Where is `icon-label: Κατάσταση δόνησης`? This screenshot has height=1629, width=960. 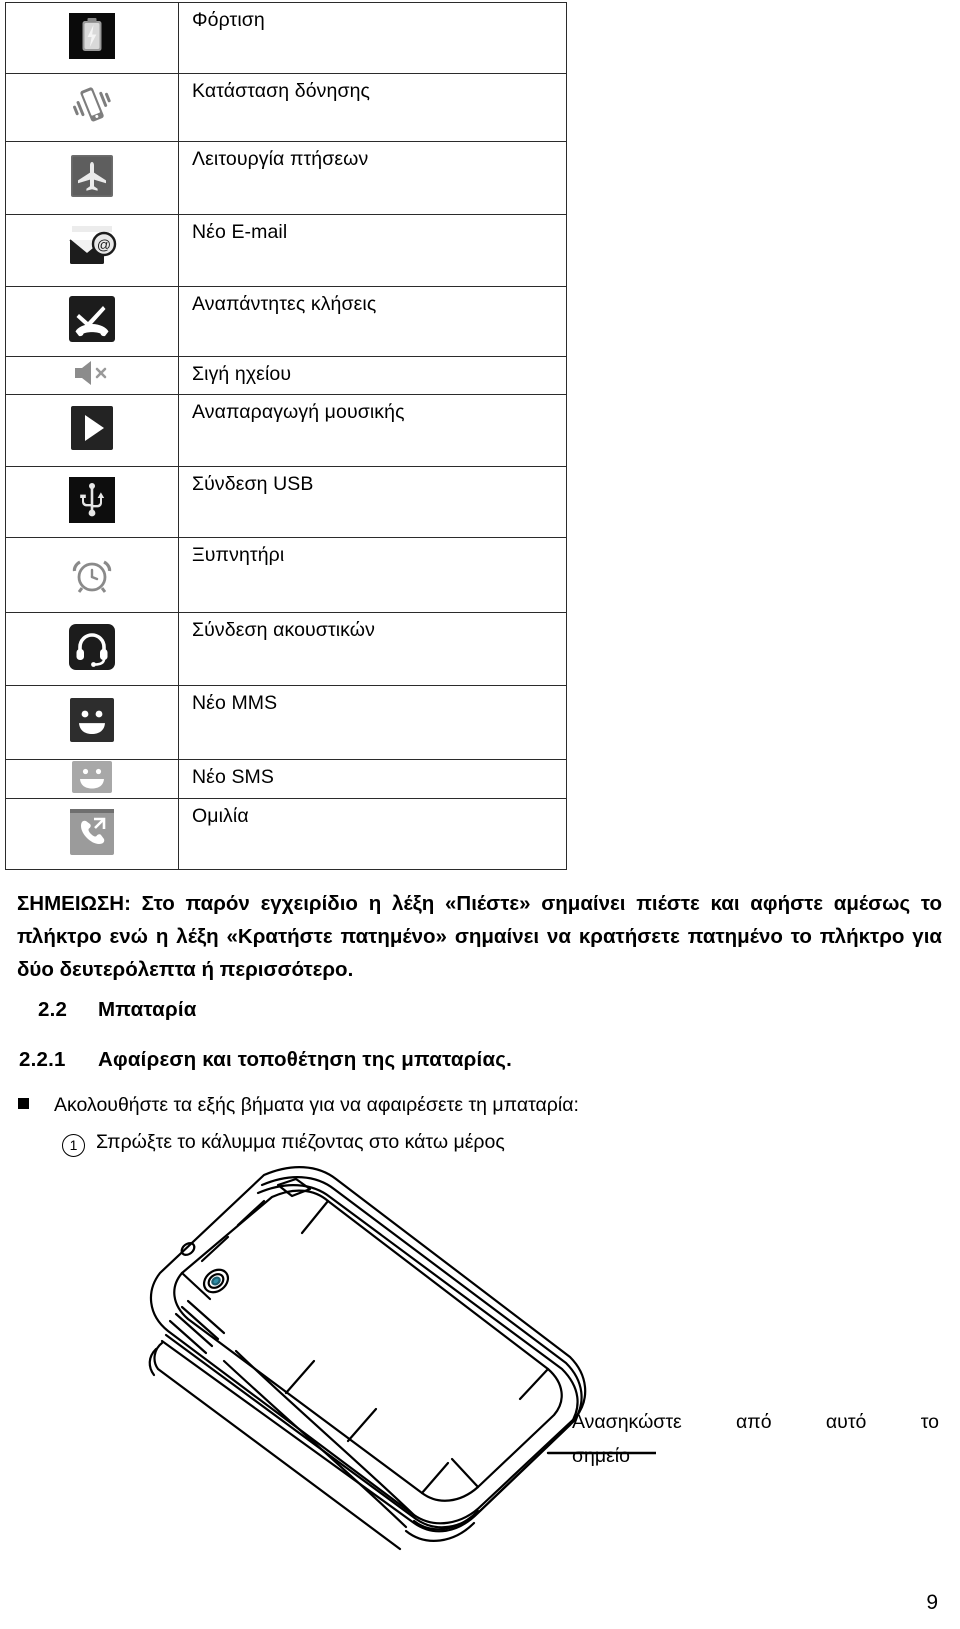
icon-label: Κατάσταση δόνησης is located at coordinates (372, 107).